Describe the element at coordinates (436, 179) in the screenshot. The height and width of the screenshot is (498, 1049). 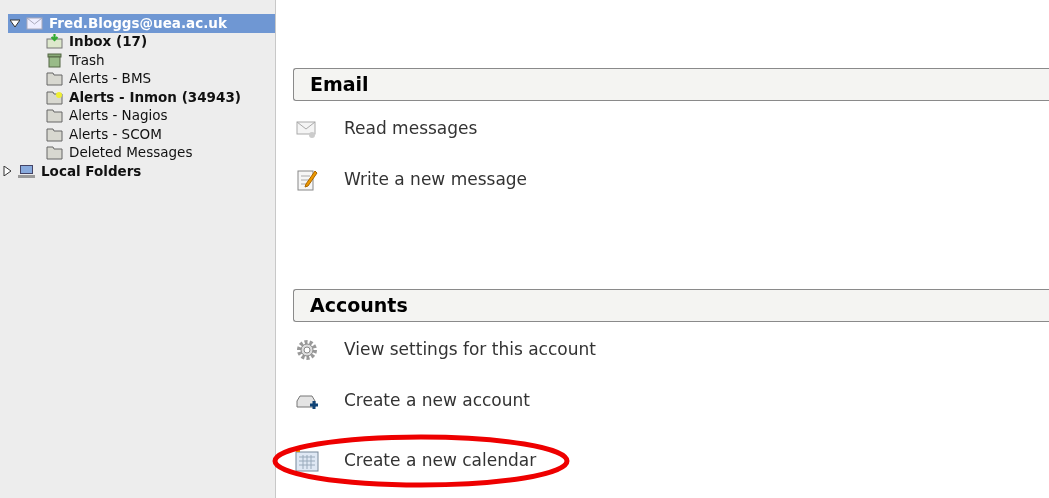
I see `action-link: Write a new message` at that location.